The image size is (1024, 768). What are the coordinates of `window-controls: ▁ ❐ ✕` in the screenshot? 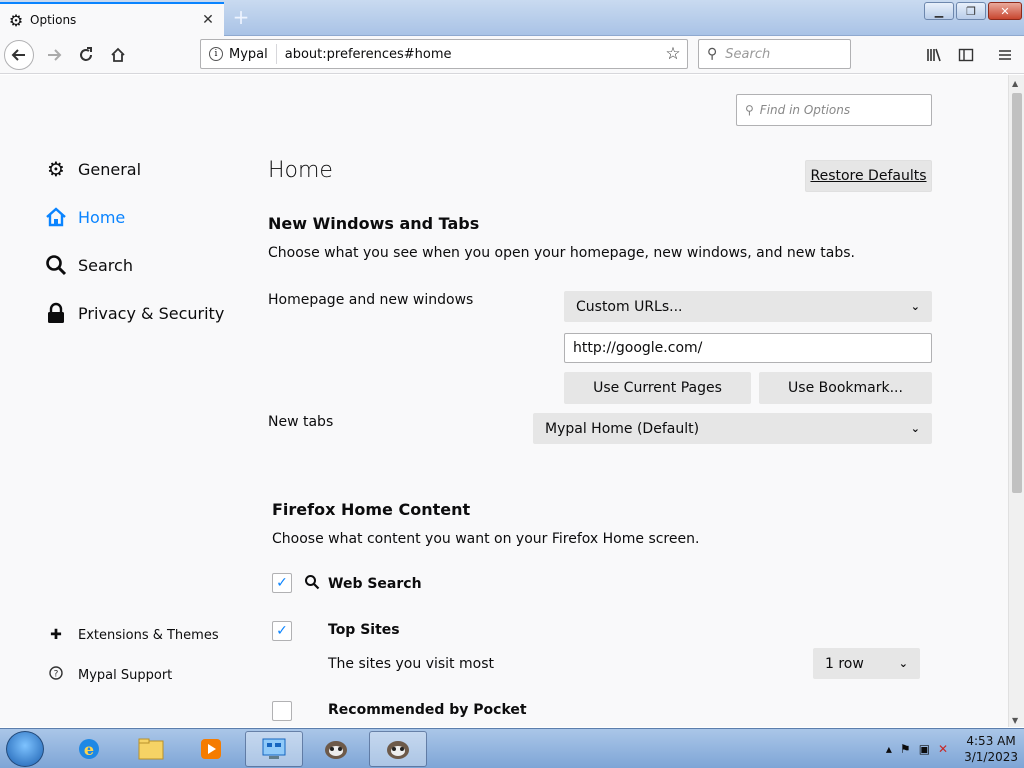 It's located at (973, 11).